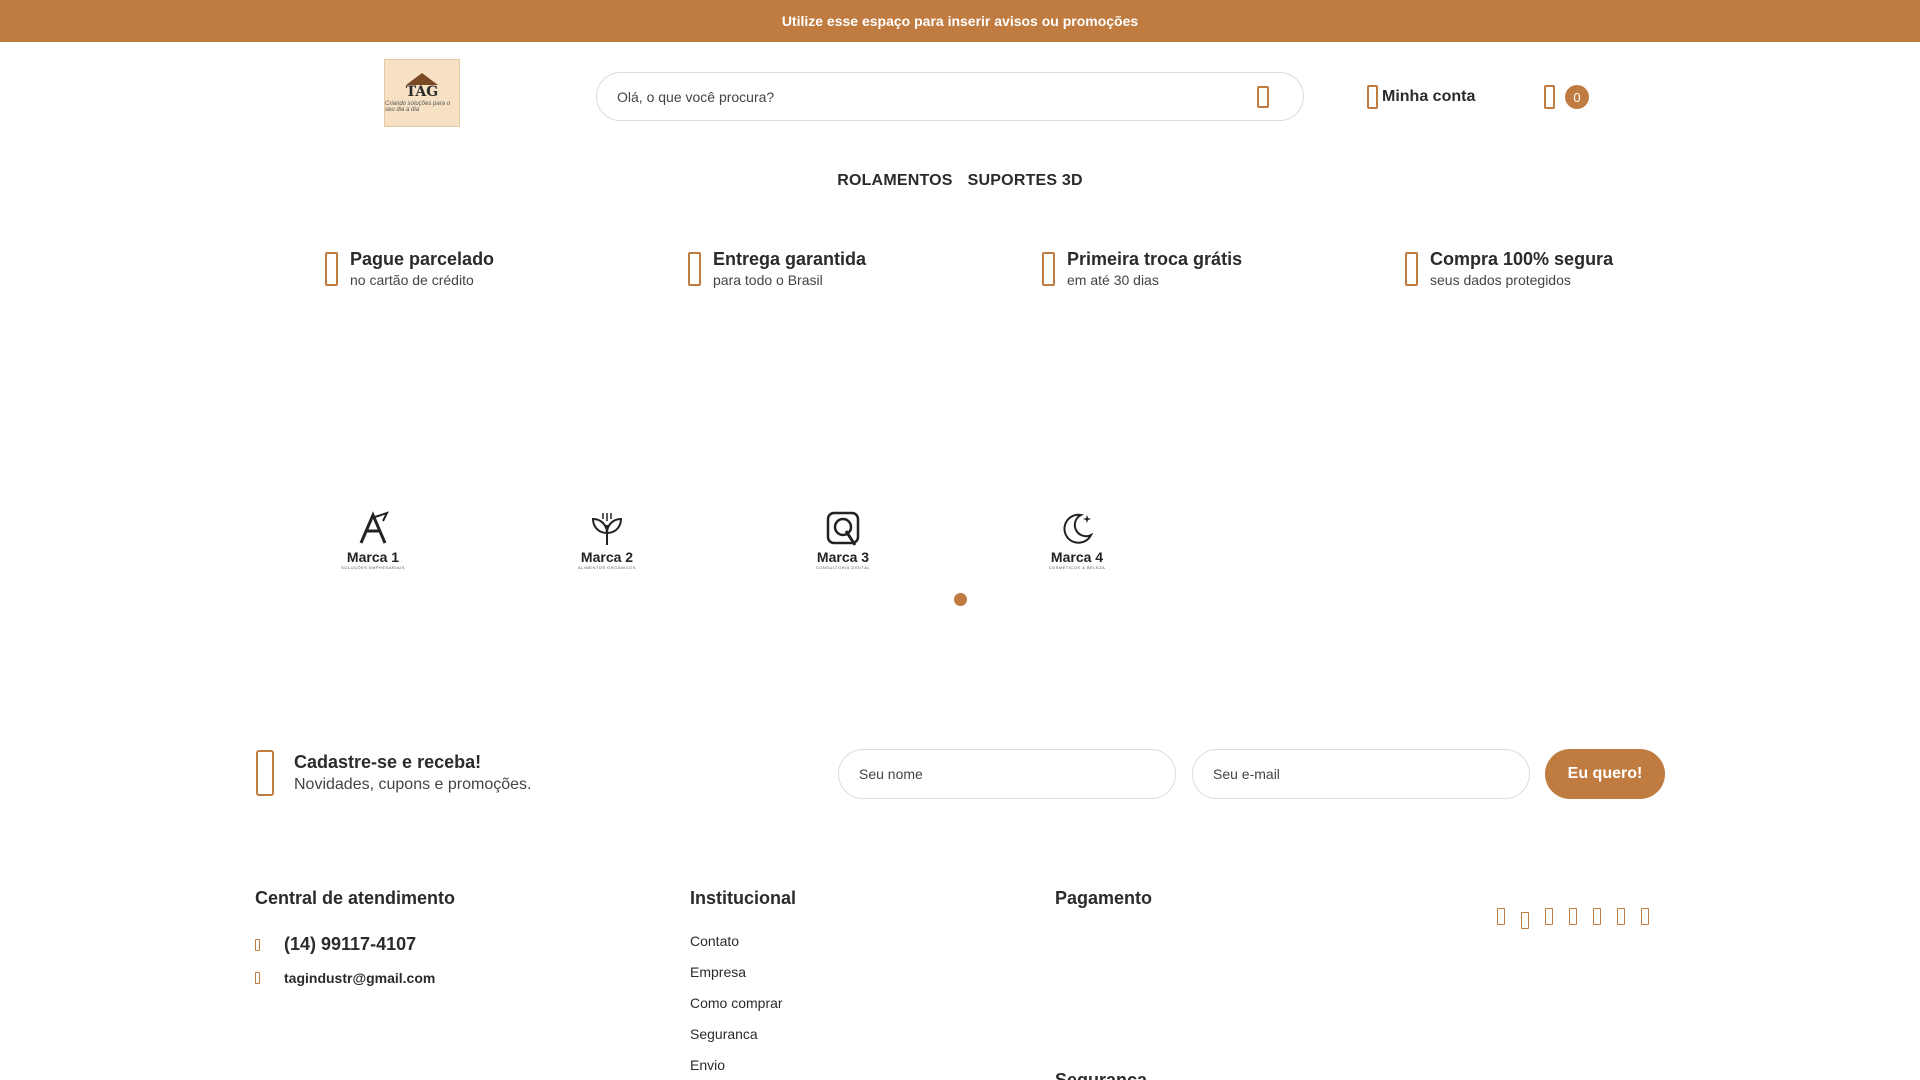 This screenshot has width=1920, height=1080. I want to click on q-square-icon, so click(843, 528).